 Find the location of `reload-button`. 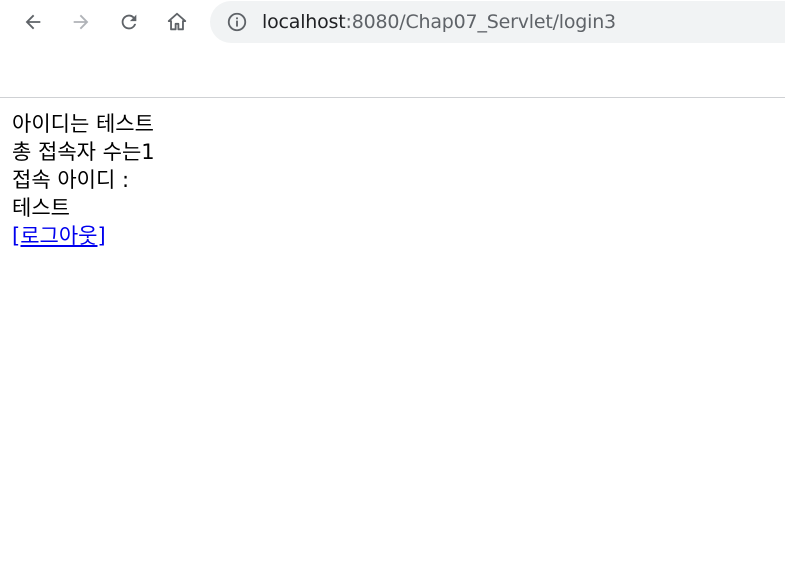

reload-button is located at coordinates (129, 22).